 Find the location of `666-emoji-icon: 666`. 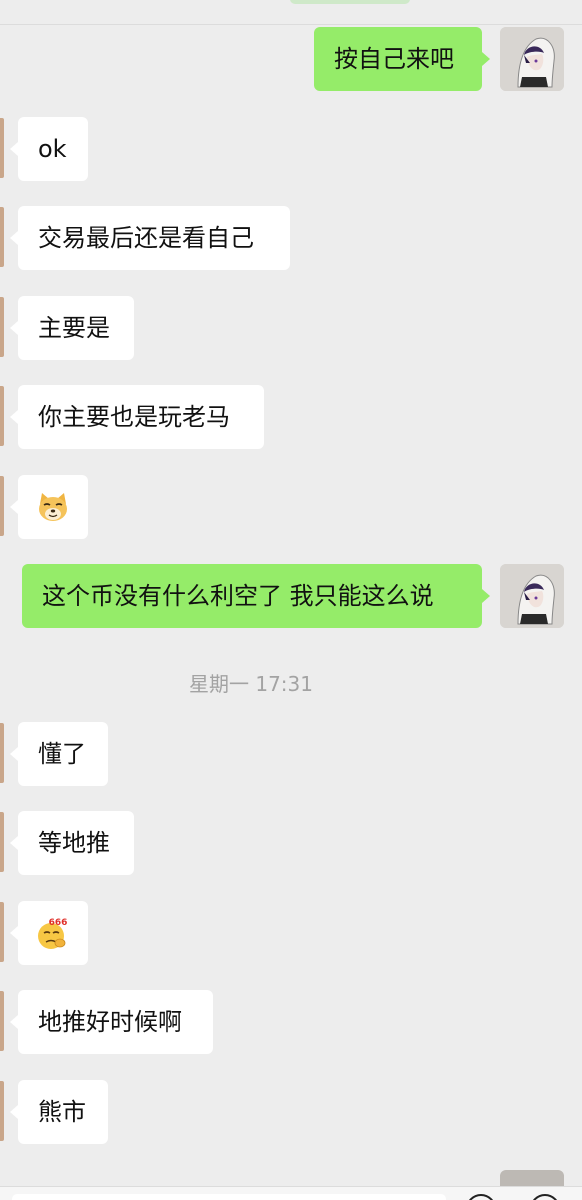

666-emoji-icon: 666 is located at coordinates (53, 933).